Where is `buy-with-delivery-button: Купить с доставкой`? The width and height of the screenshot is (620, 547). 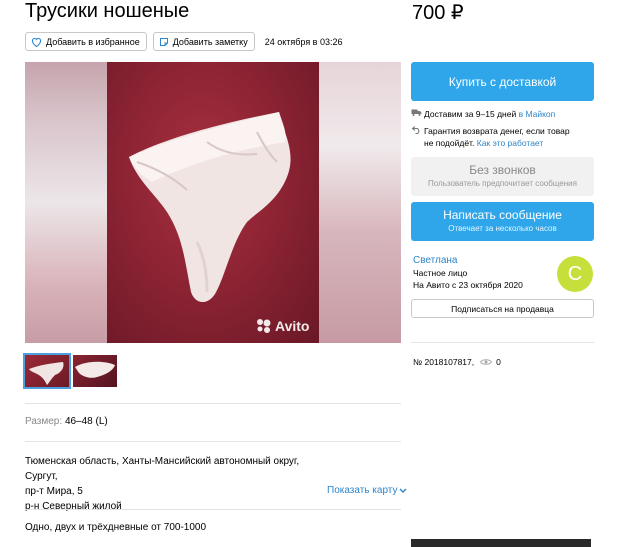 buy-with-delivery-button: Купить с доставкой is located at coordinates (502, 81).